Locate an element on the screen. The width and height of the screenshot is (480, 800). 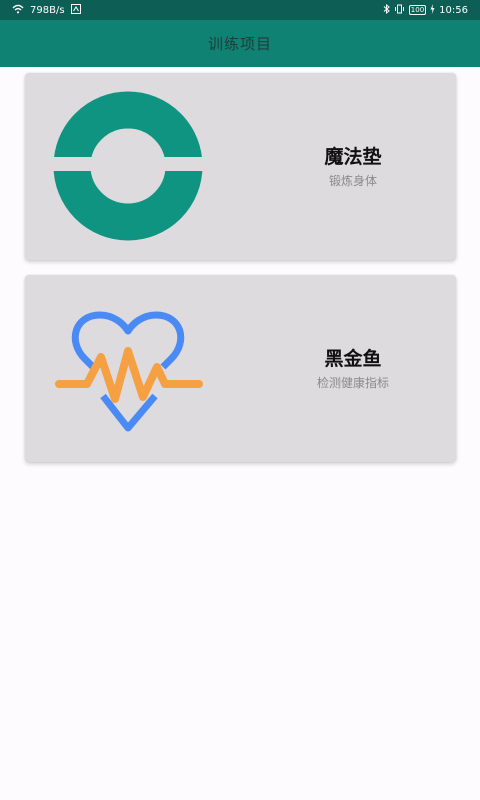
status-right: 100 10:56 is located at coordinates (425, 10).